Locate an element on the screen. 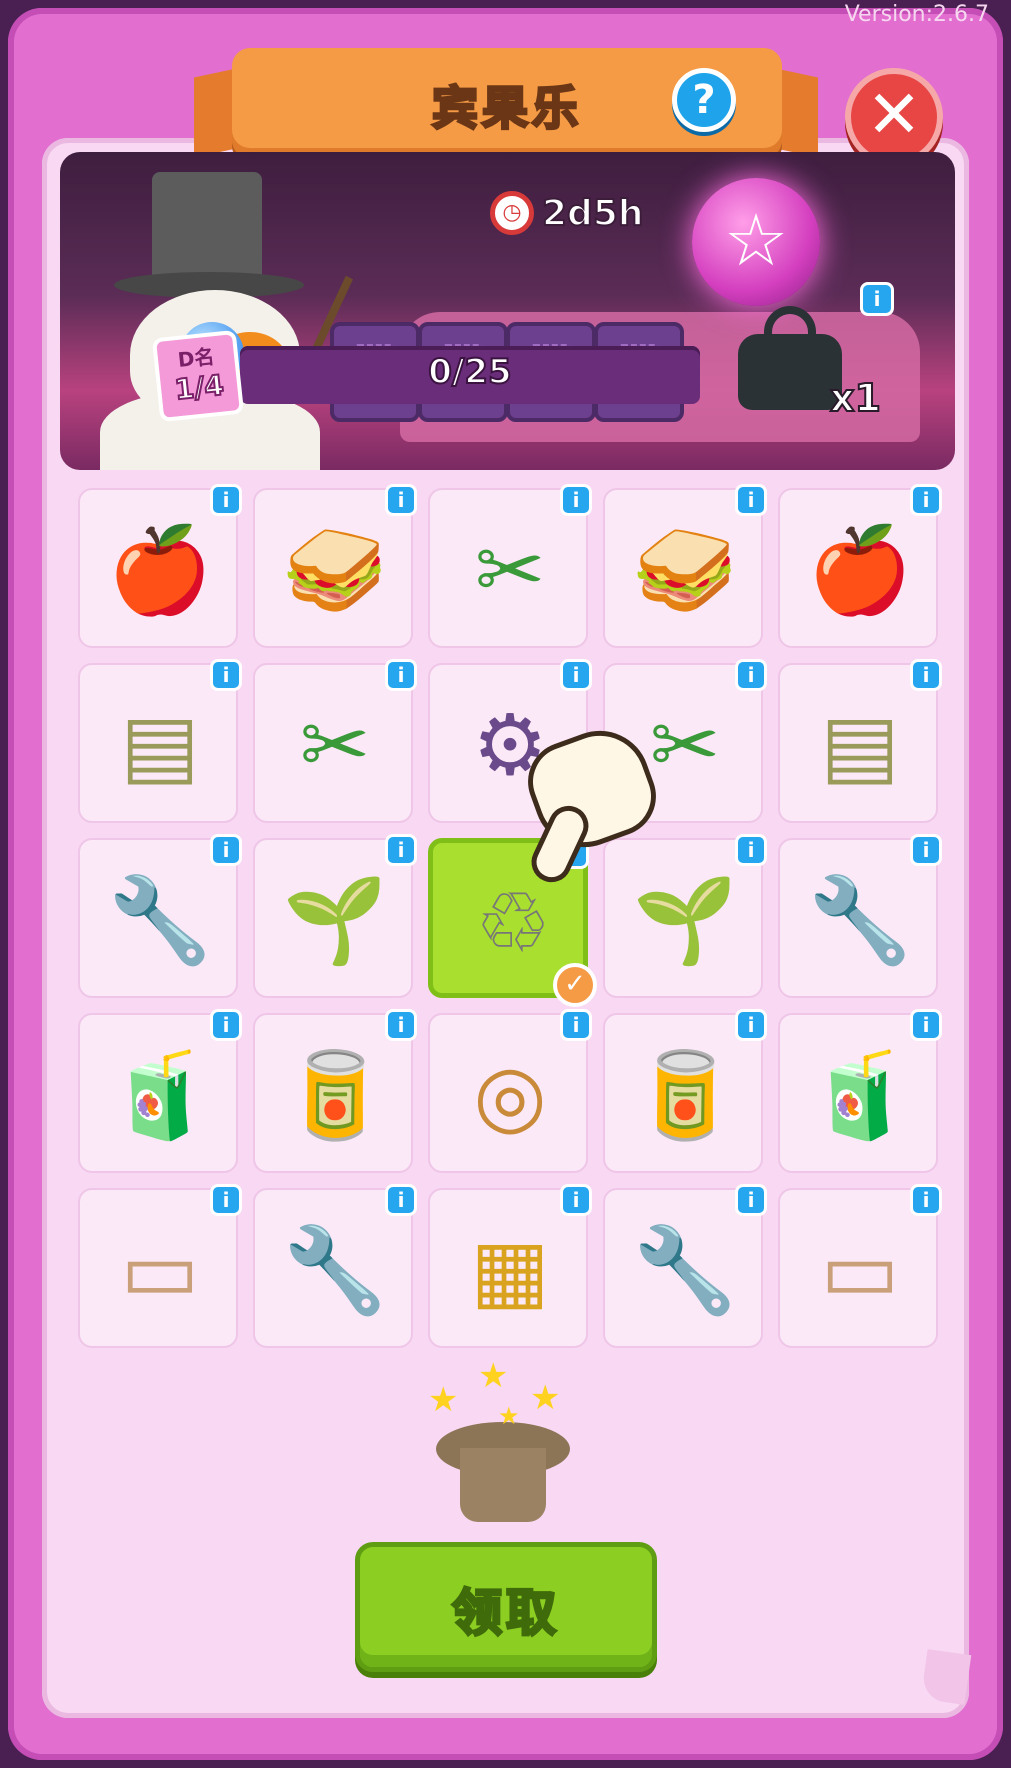  bingo-cell: ▦ i is located at coordinates (510, 1266).